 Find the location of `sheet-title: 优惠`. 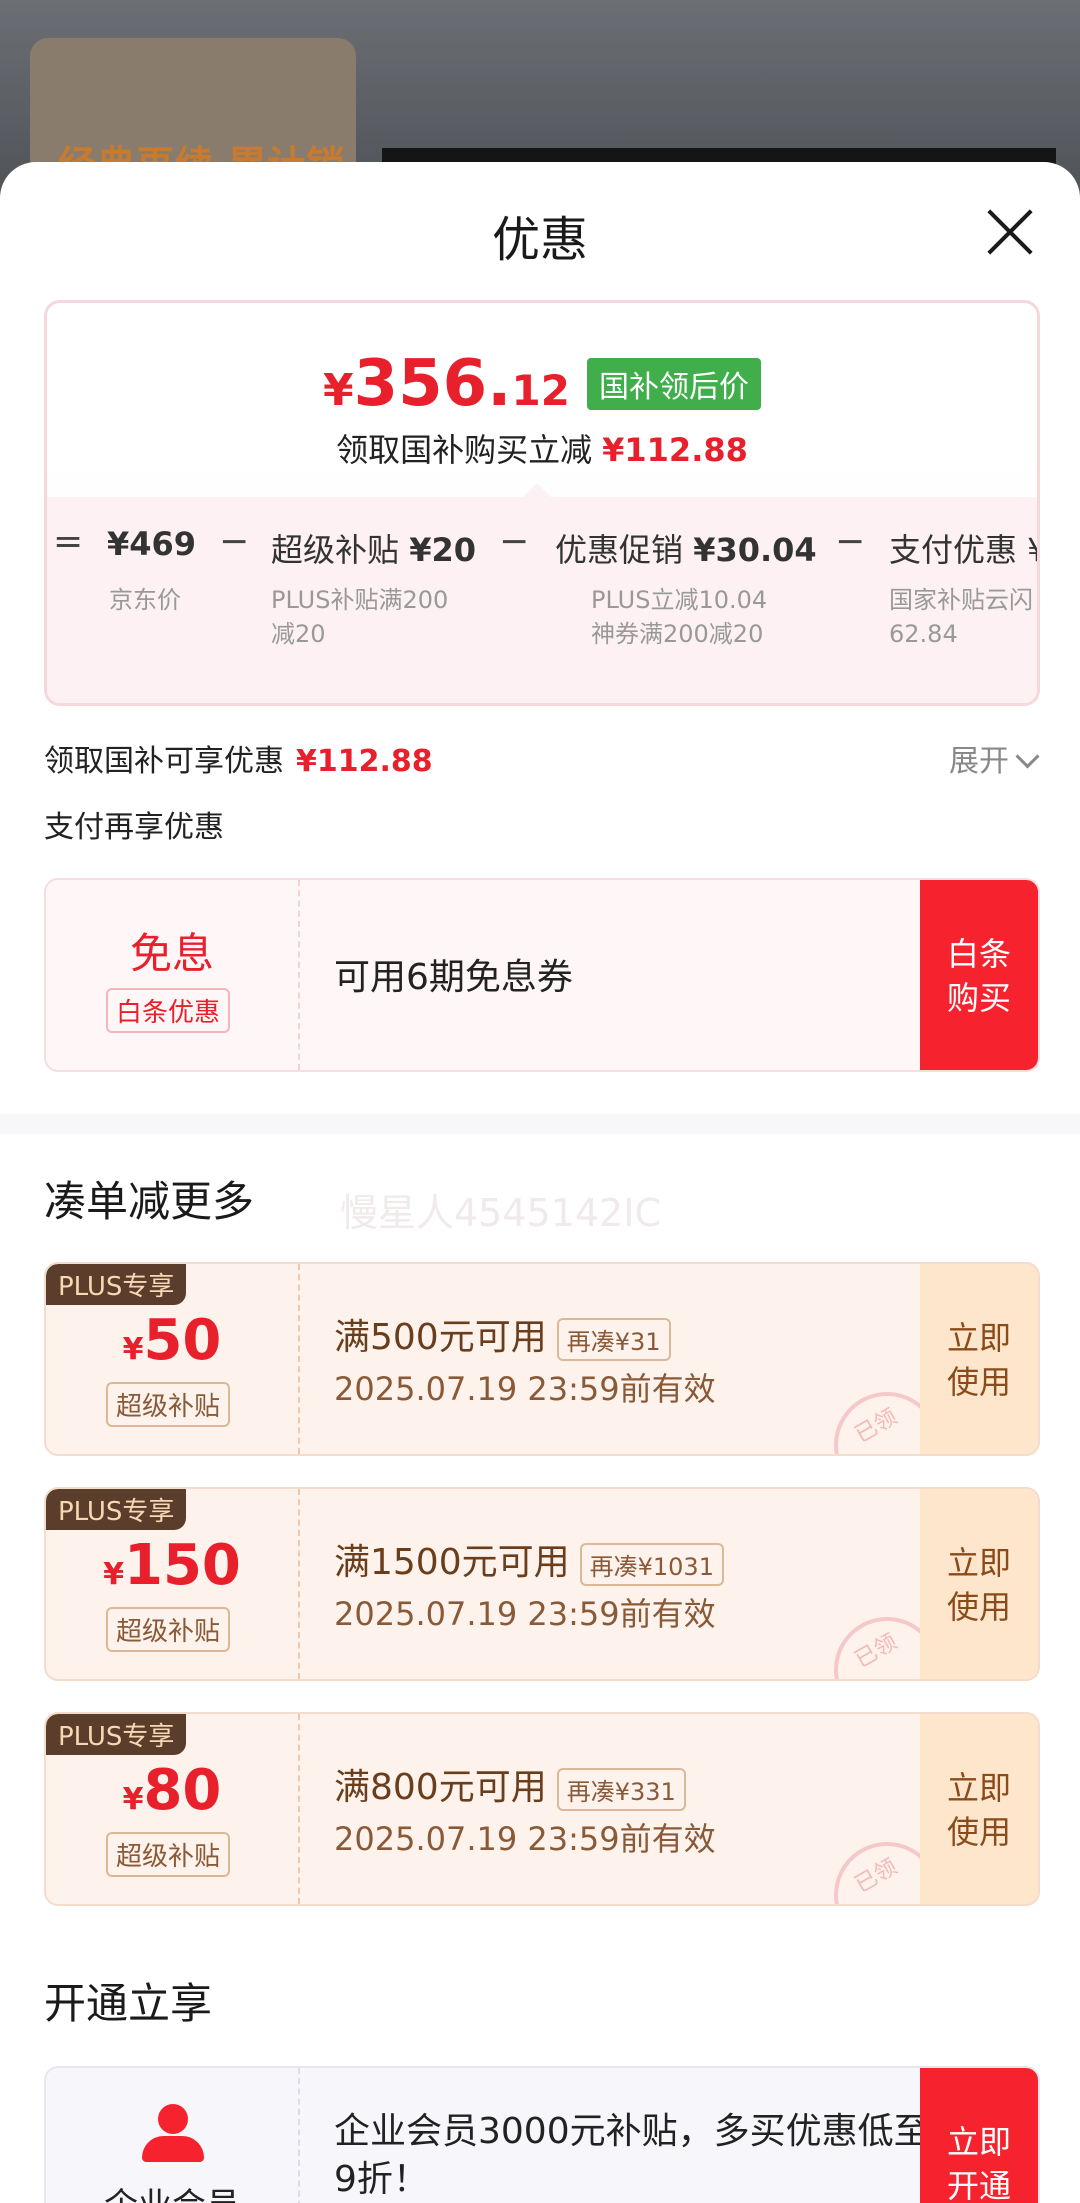

sheet-title: 优惠 is located at coordinates (539, 240).